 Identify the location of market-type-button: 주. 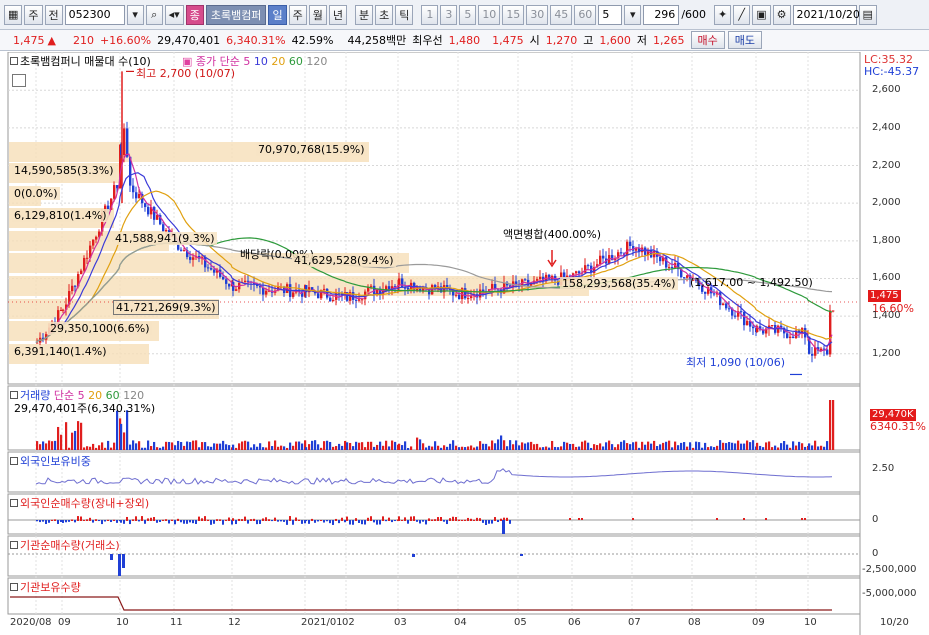
(33, 14).